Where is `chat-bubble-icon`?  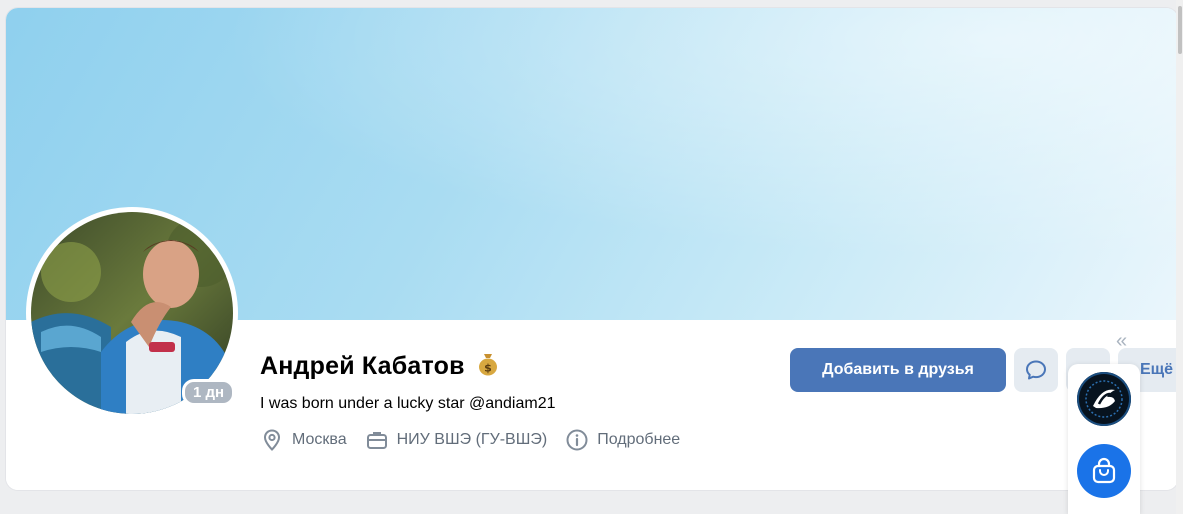
chat-bubble-icon is located at coordinates (1036, 370).